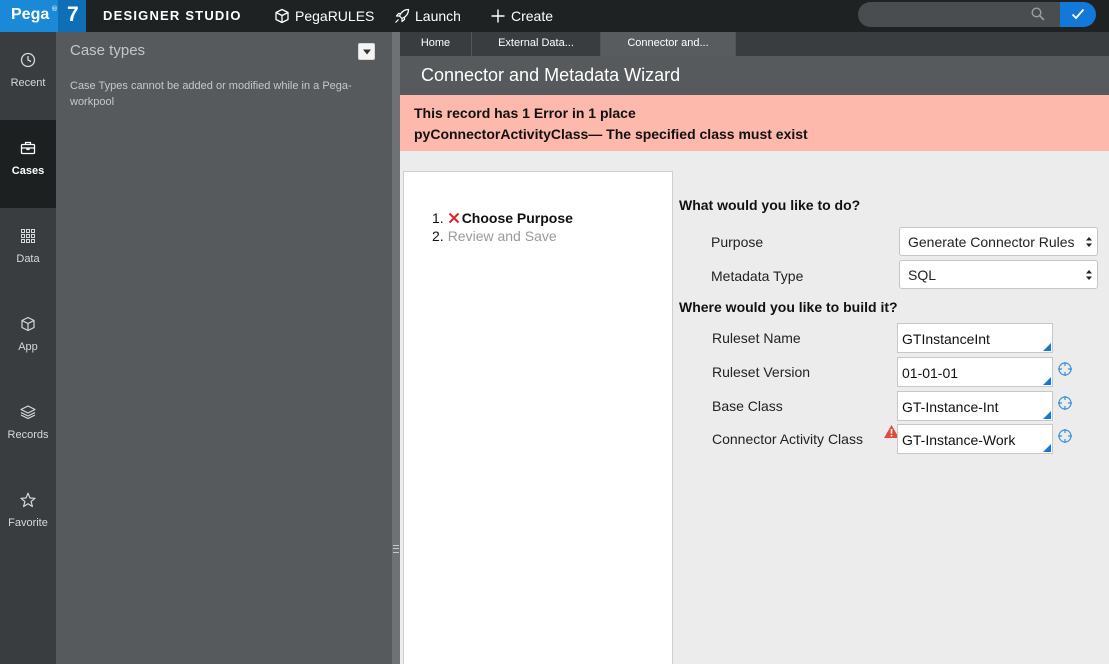 The image size is (1109, 664). Describe the element at coordinates (28, 171) in the screenshot. I see `left-nav-cases-label: Cases` at that location.